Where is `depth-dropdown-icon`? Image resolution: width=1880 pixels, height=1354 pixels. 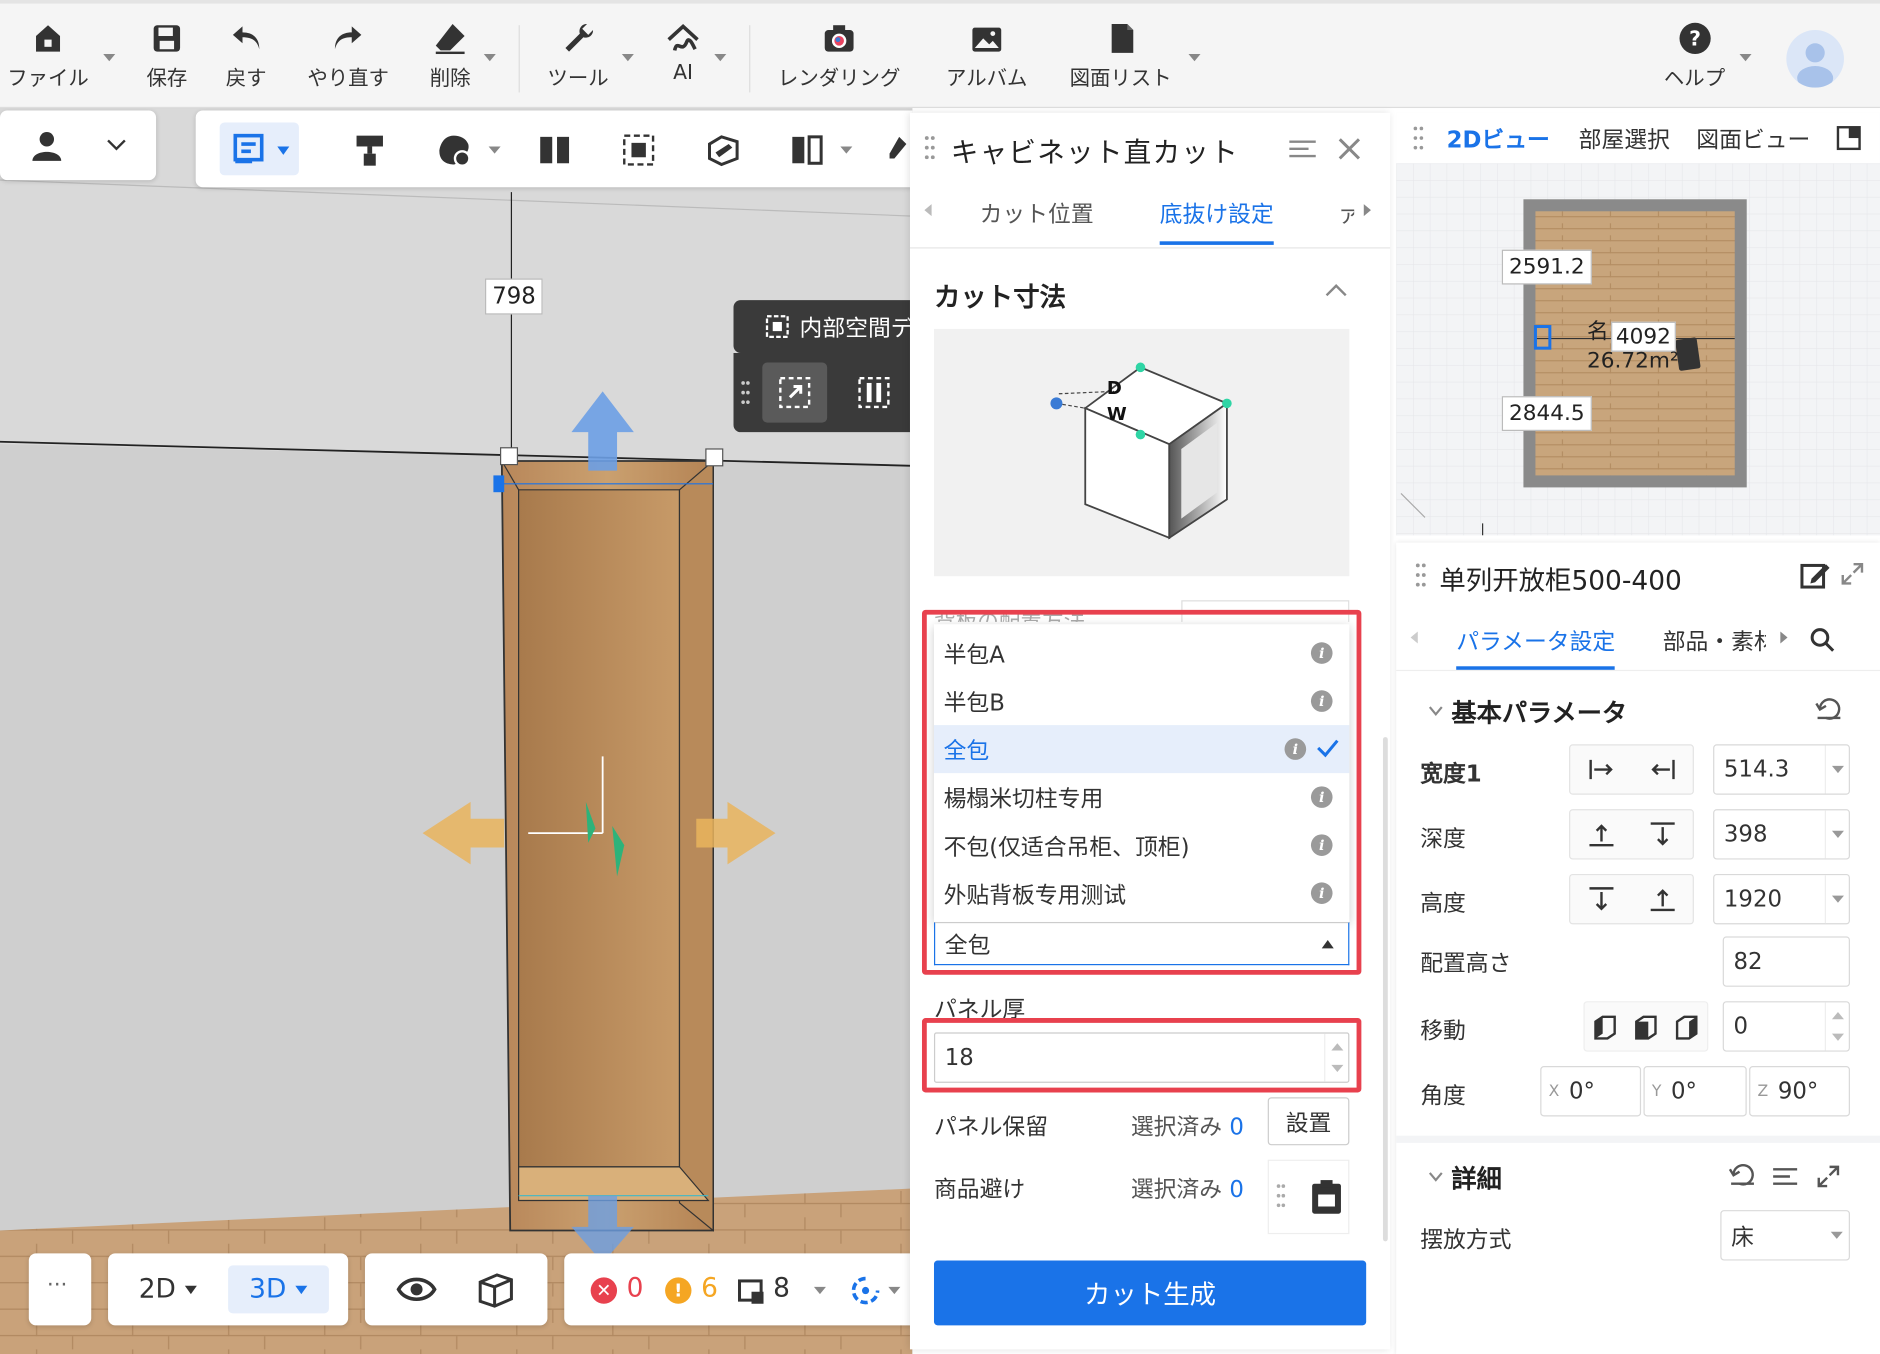
depth-dropdown-icon is located at coordinates (1836, 834).